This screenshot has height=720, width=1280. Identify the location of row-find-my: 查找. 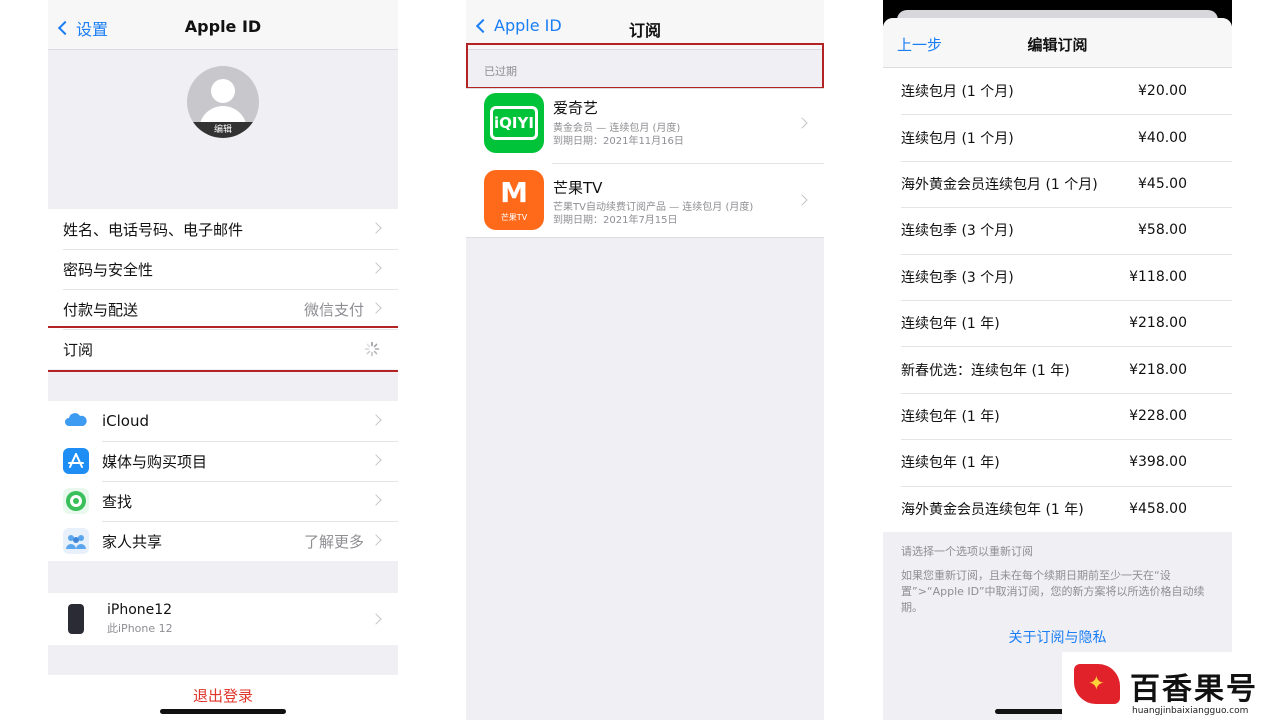
(223, 501).